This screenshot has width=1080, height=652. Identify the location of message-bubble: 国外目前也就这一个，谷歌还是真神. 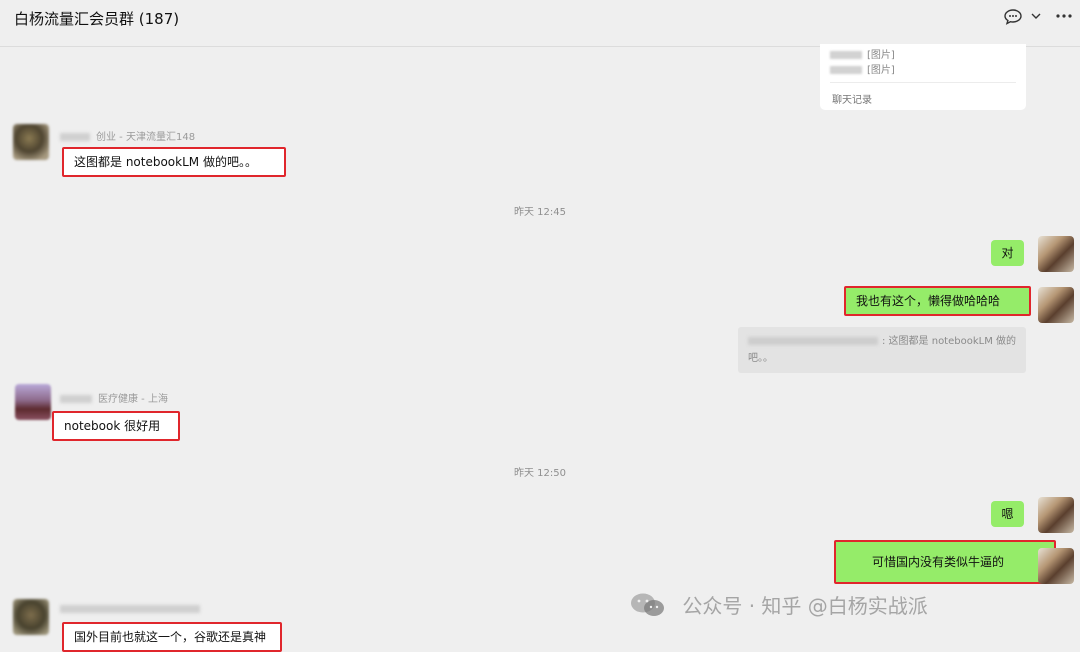
(172, 637).